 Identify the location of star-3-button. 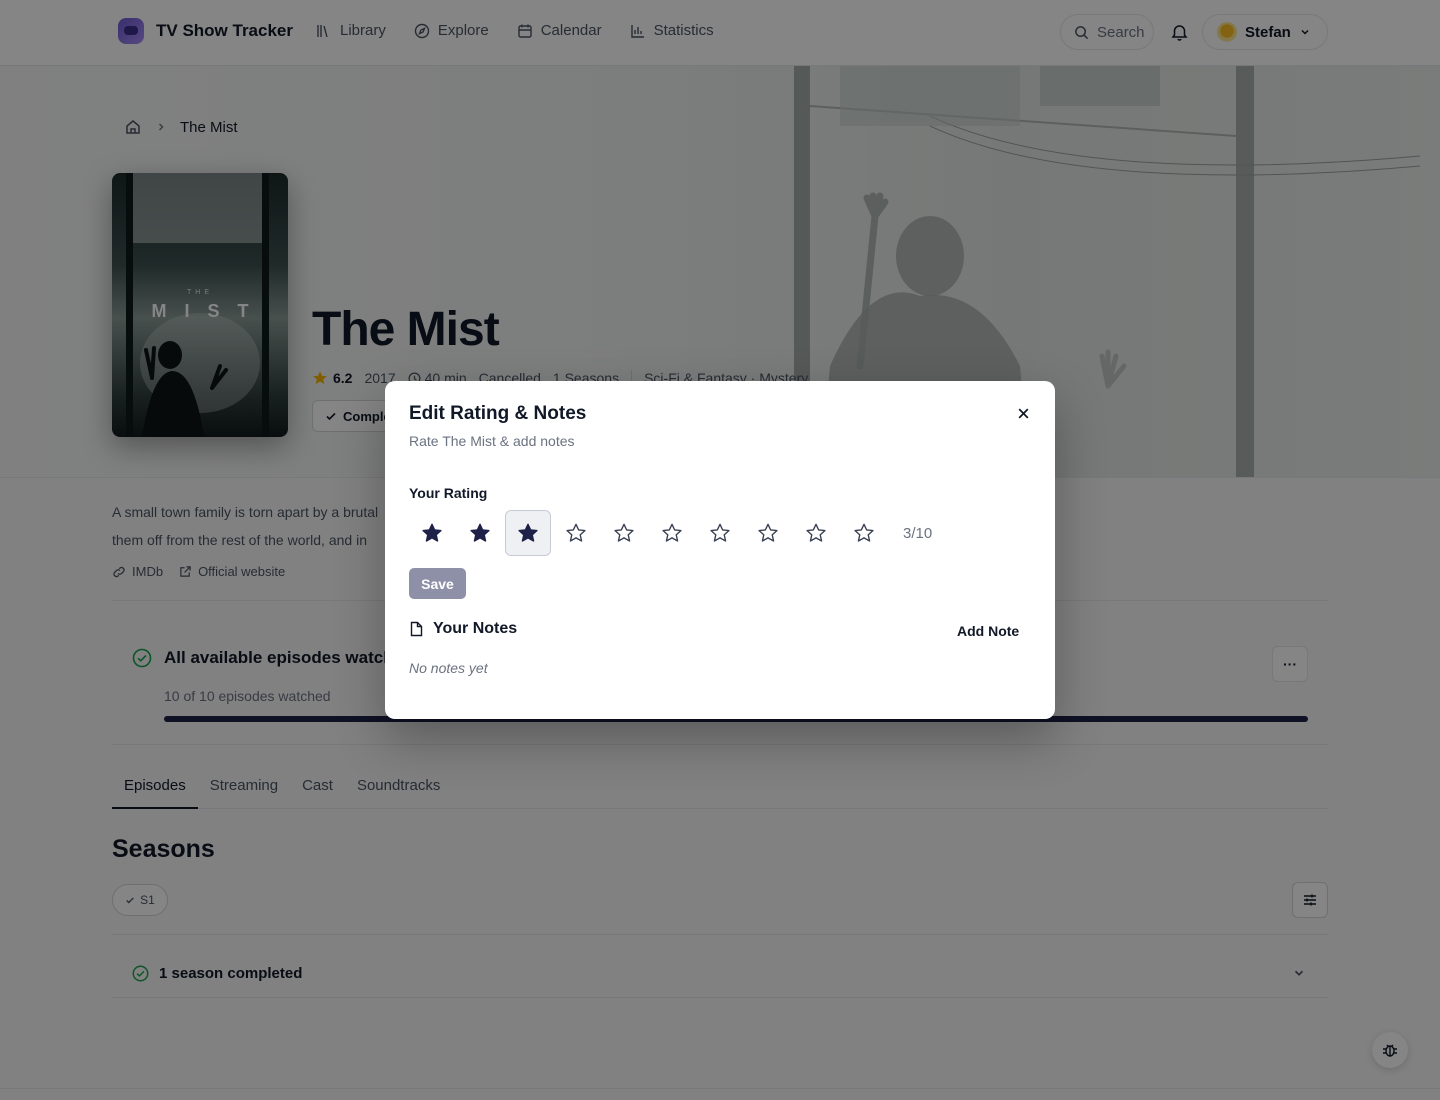
(528, 533).